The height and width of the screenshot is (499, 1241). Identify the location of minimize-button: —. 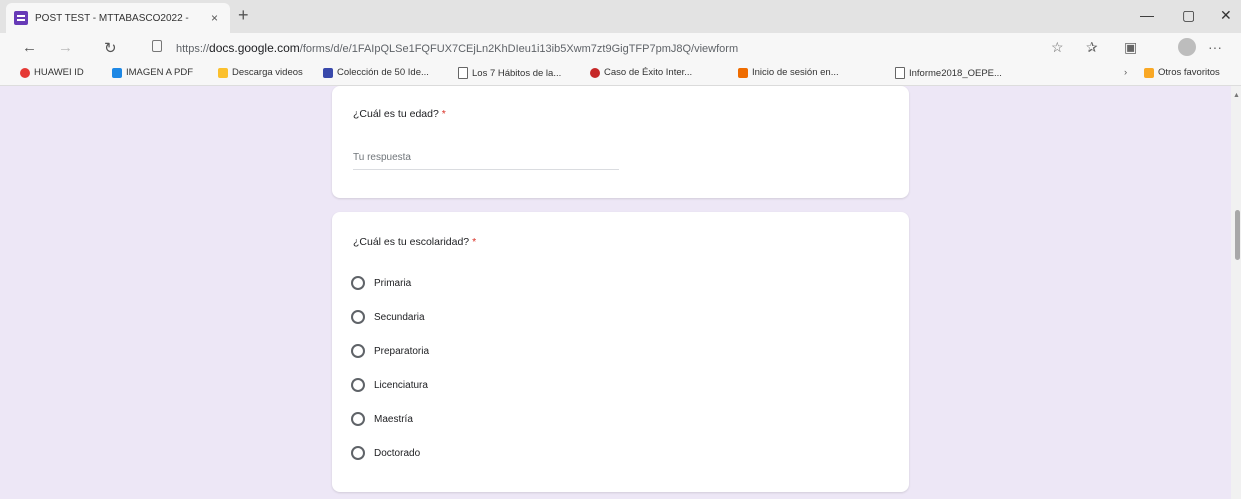
(1147, 15).